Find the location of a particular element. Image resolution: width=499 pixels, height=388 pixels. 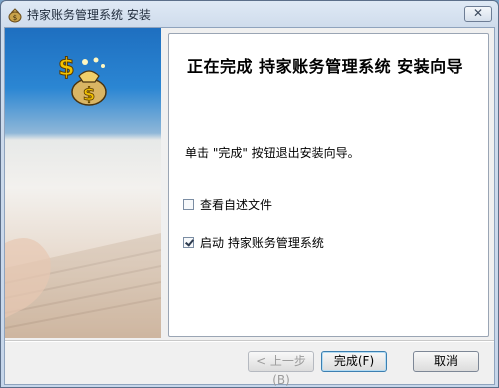

title-bar: $ 持家账务管理系统 安装 ✕ is located at coordinates (249, 14).